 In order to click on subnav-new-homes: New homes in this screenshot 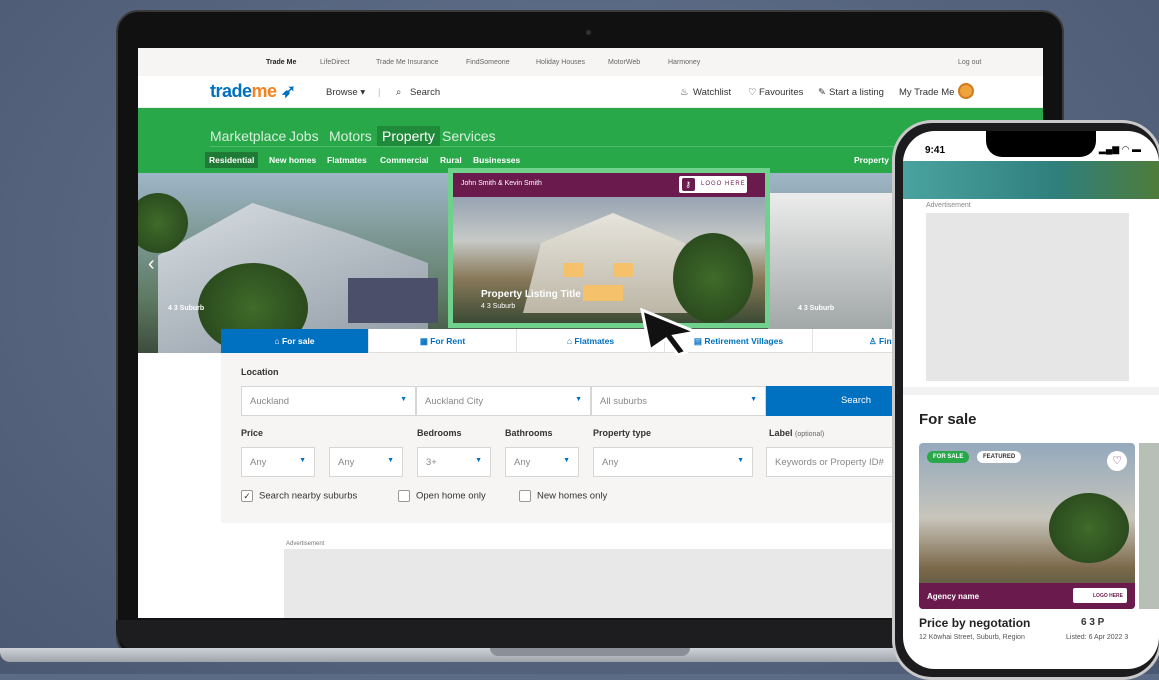, I will do `click(292, 160)`.